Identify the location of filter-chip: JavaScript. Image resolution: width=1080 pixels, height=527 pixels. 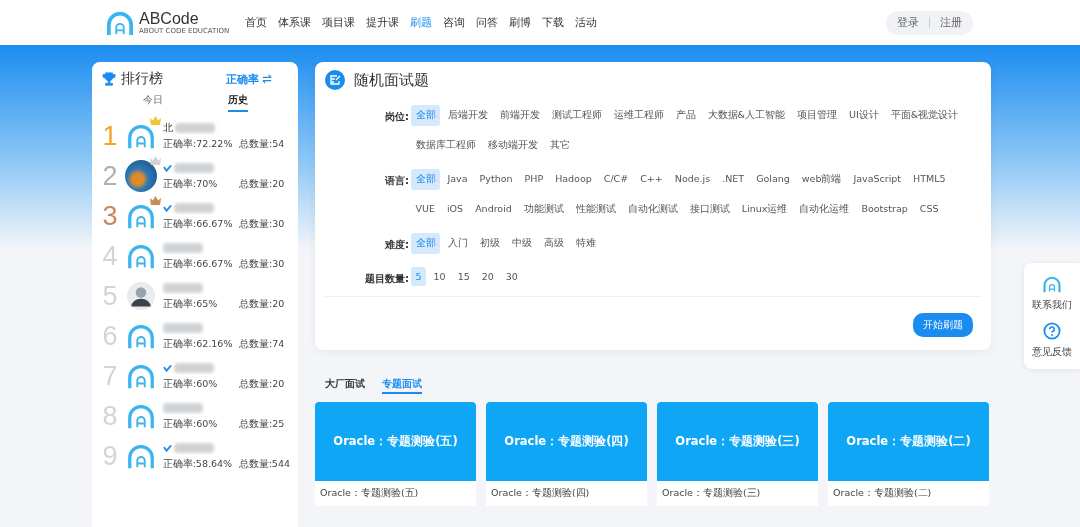
(877, 179).